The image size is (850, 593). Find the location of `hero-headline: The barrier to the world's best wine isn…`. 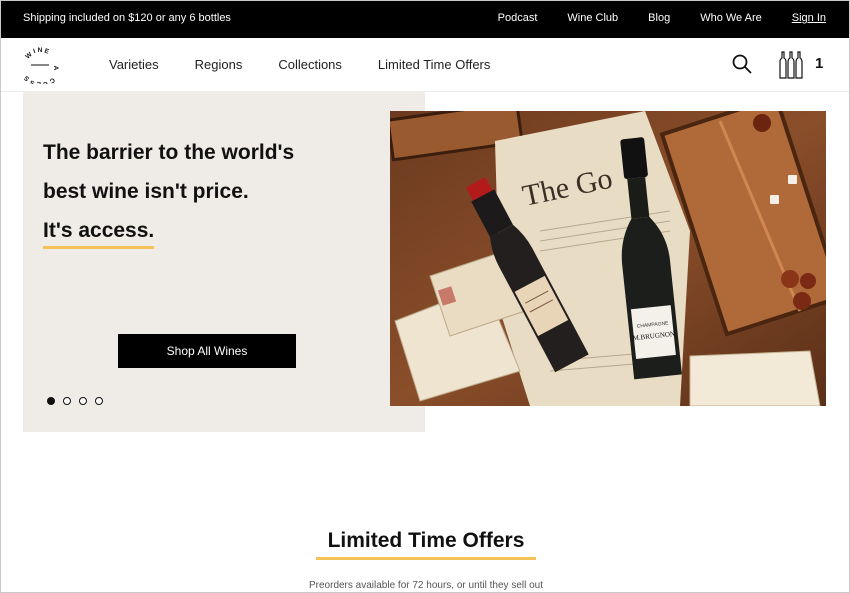

hero-headline: The barrier to the world's best wine isn… is located at coordinates (168, 191).